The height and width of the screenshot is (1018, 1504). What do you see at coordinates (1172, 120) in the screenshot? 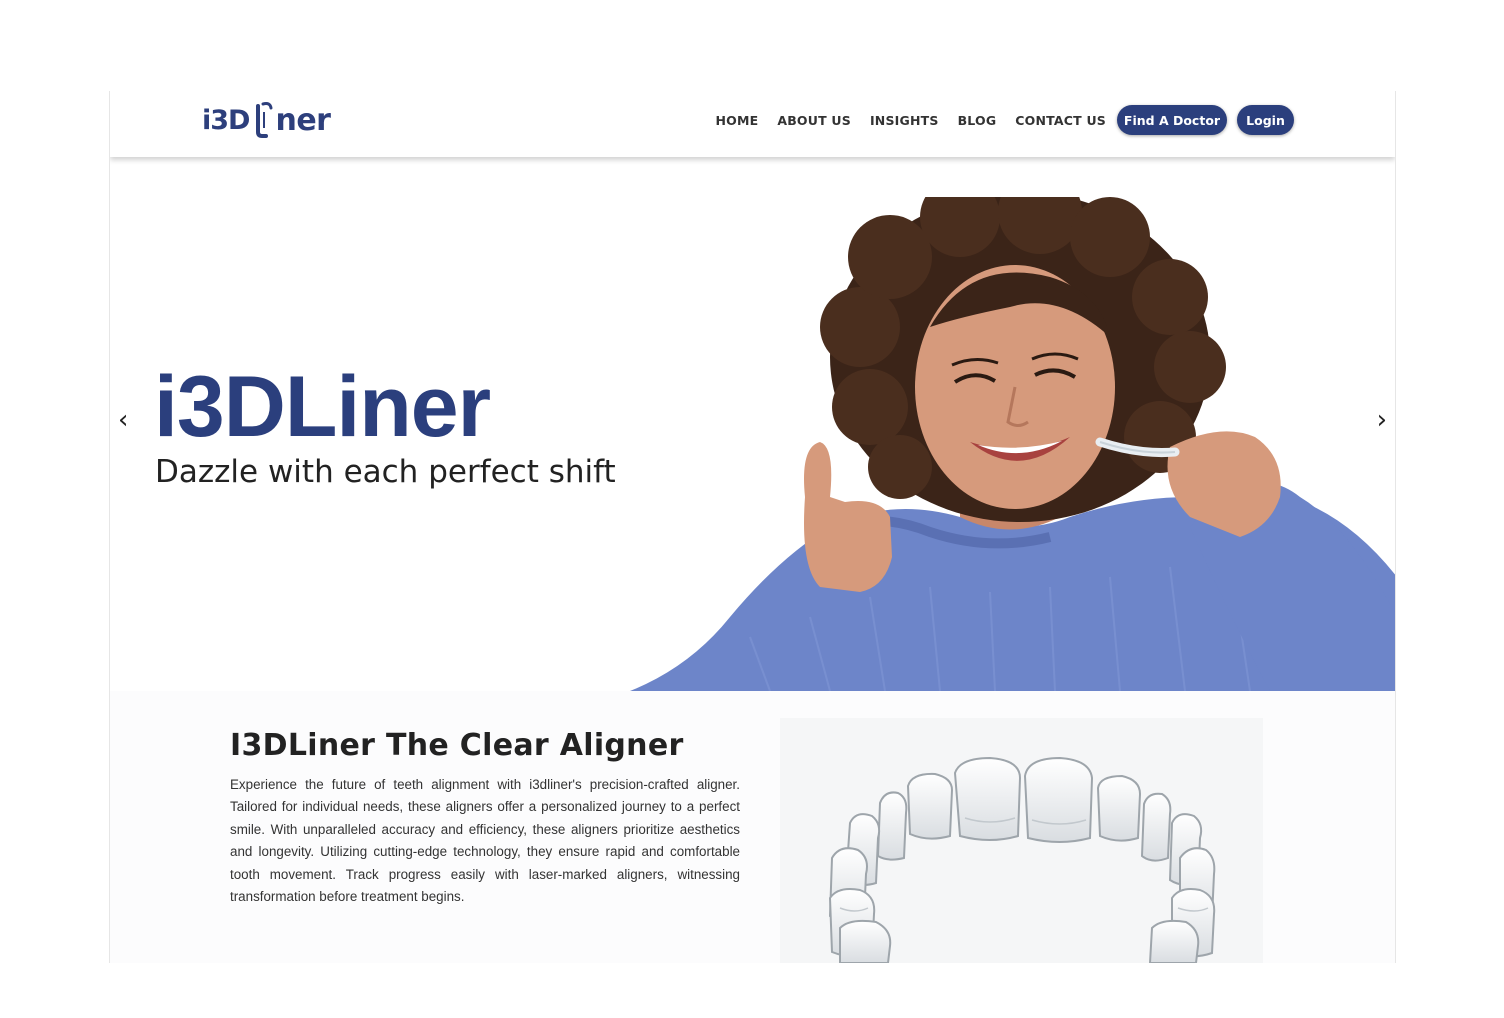
I see `find-doctor-button: Find A Doctor` at bounding box center [1172, 120].